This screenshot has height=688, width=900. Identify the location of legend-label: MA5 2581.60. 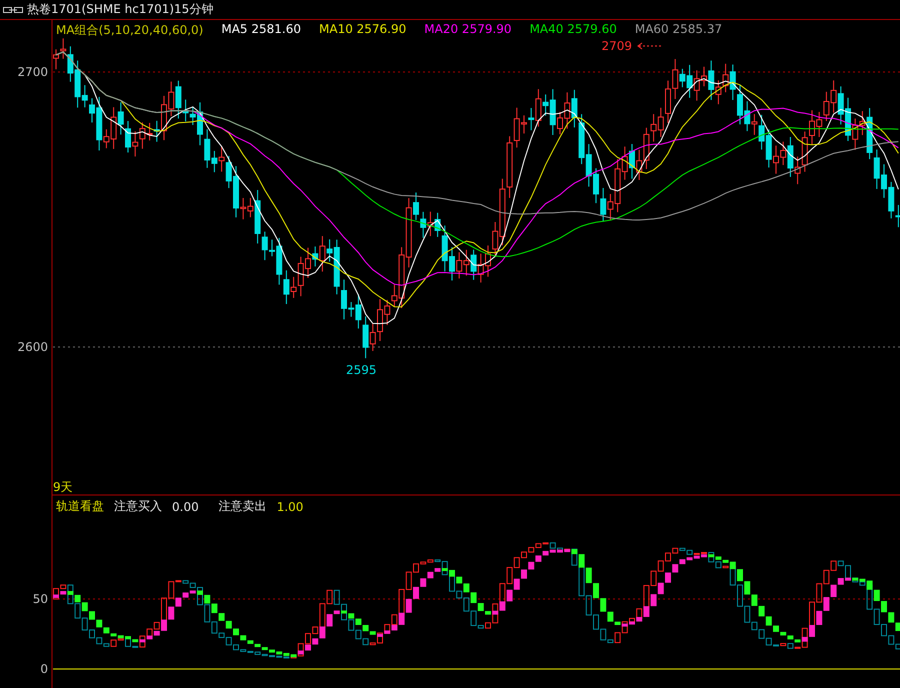
(261, 30).